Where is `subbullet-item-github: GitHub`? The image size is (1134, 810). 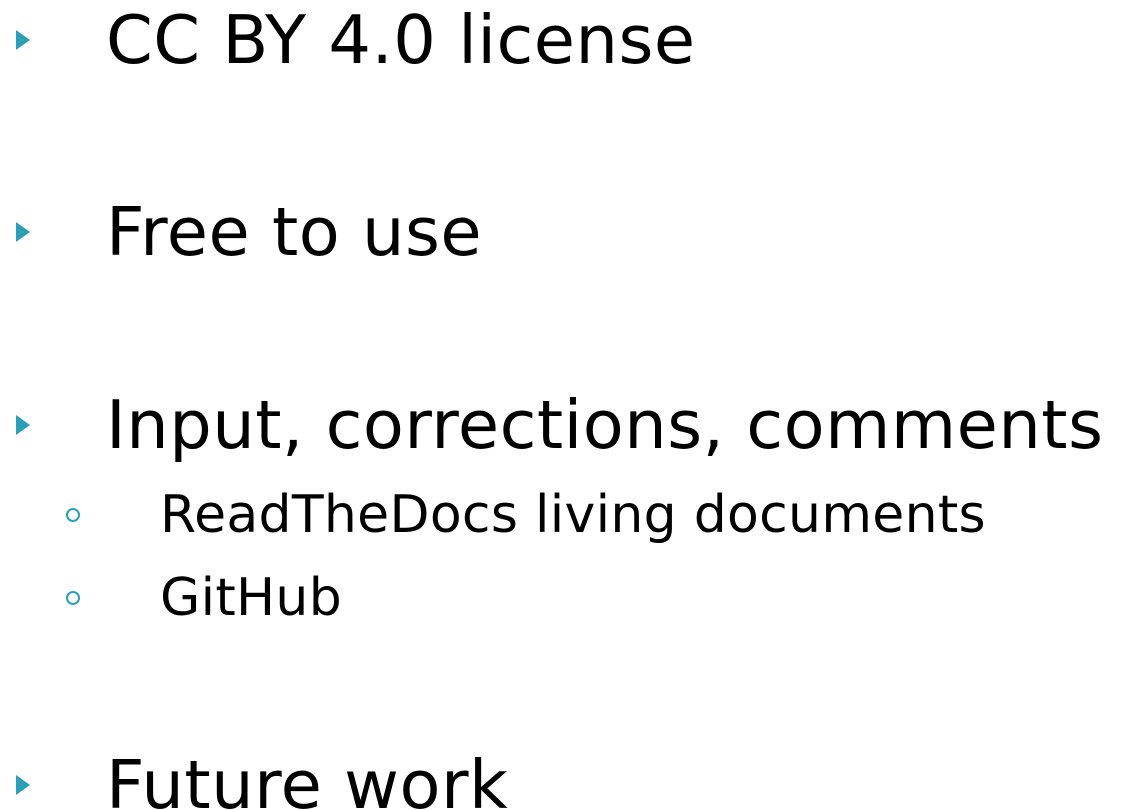
subbullet-item-github: GitHub is located at coordinates (567, 598).